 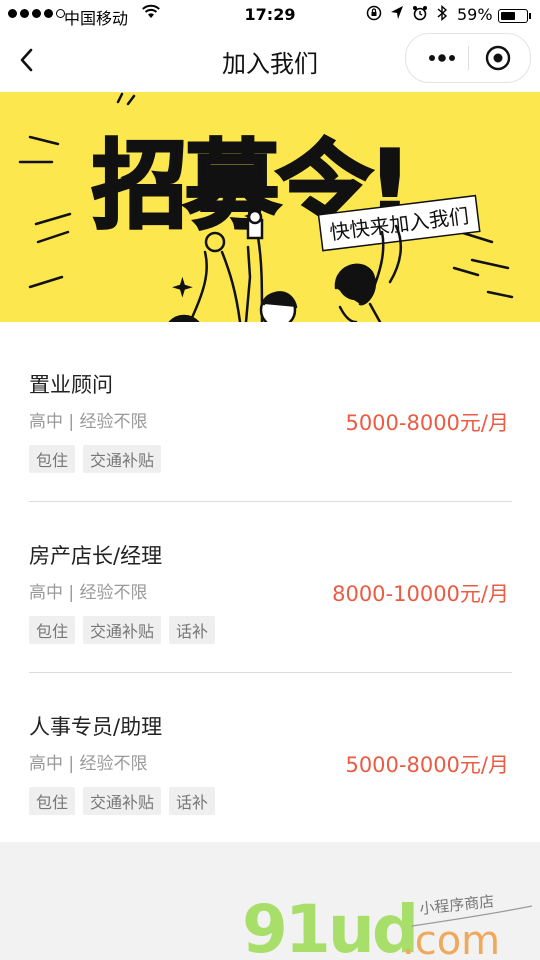 I want to click on watermark-domain: .com, so click(x=451, y=939).